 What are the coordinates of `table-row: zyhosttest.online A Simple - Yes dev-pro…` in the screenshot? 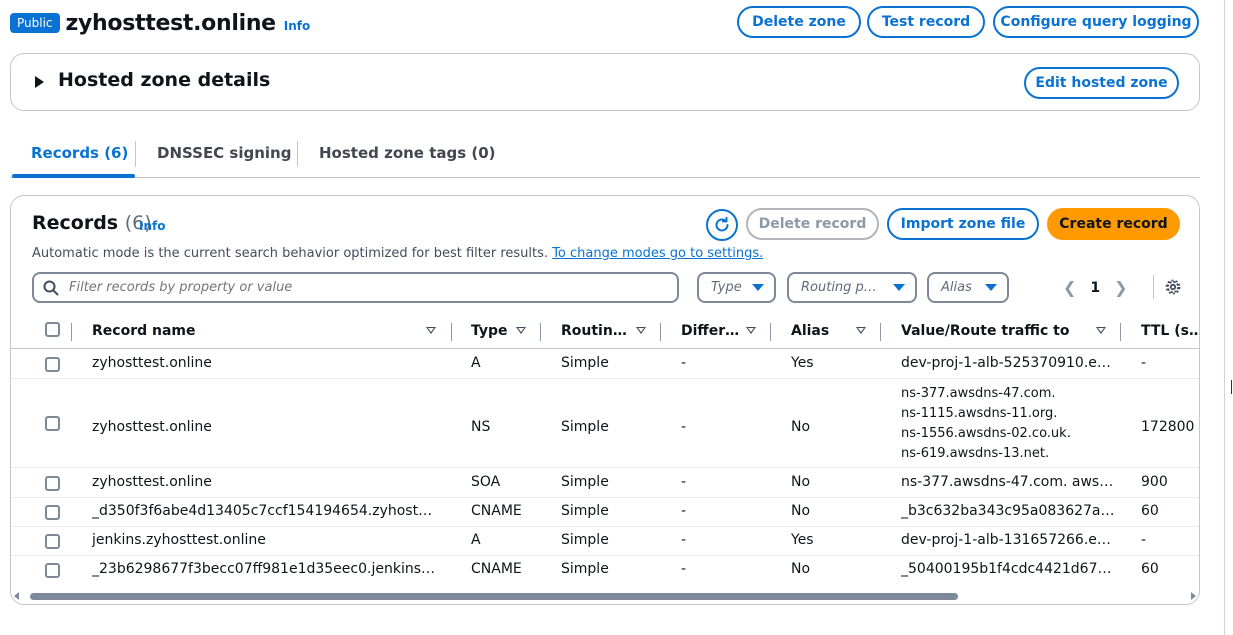 It's located at (605, 364).